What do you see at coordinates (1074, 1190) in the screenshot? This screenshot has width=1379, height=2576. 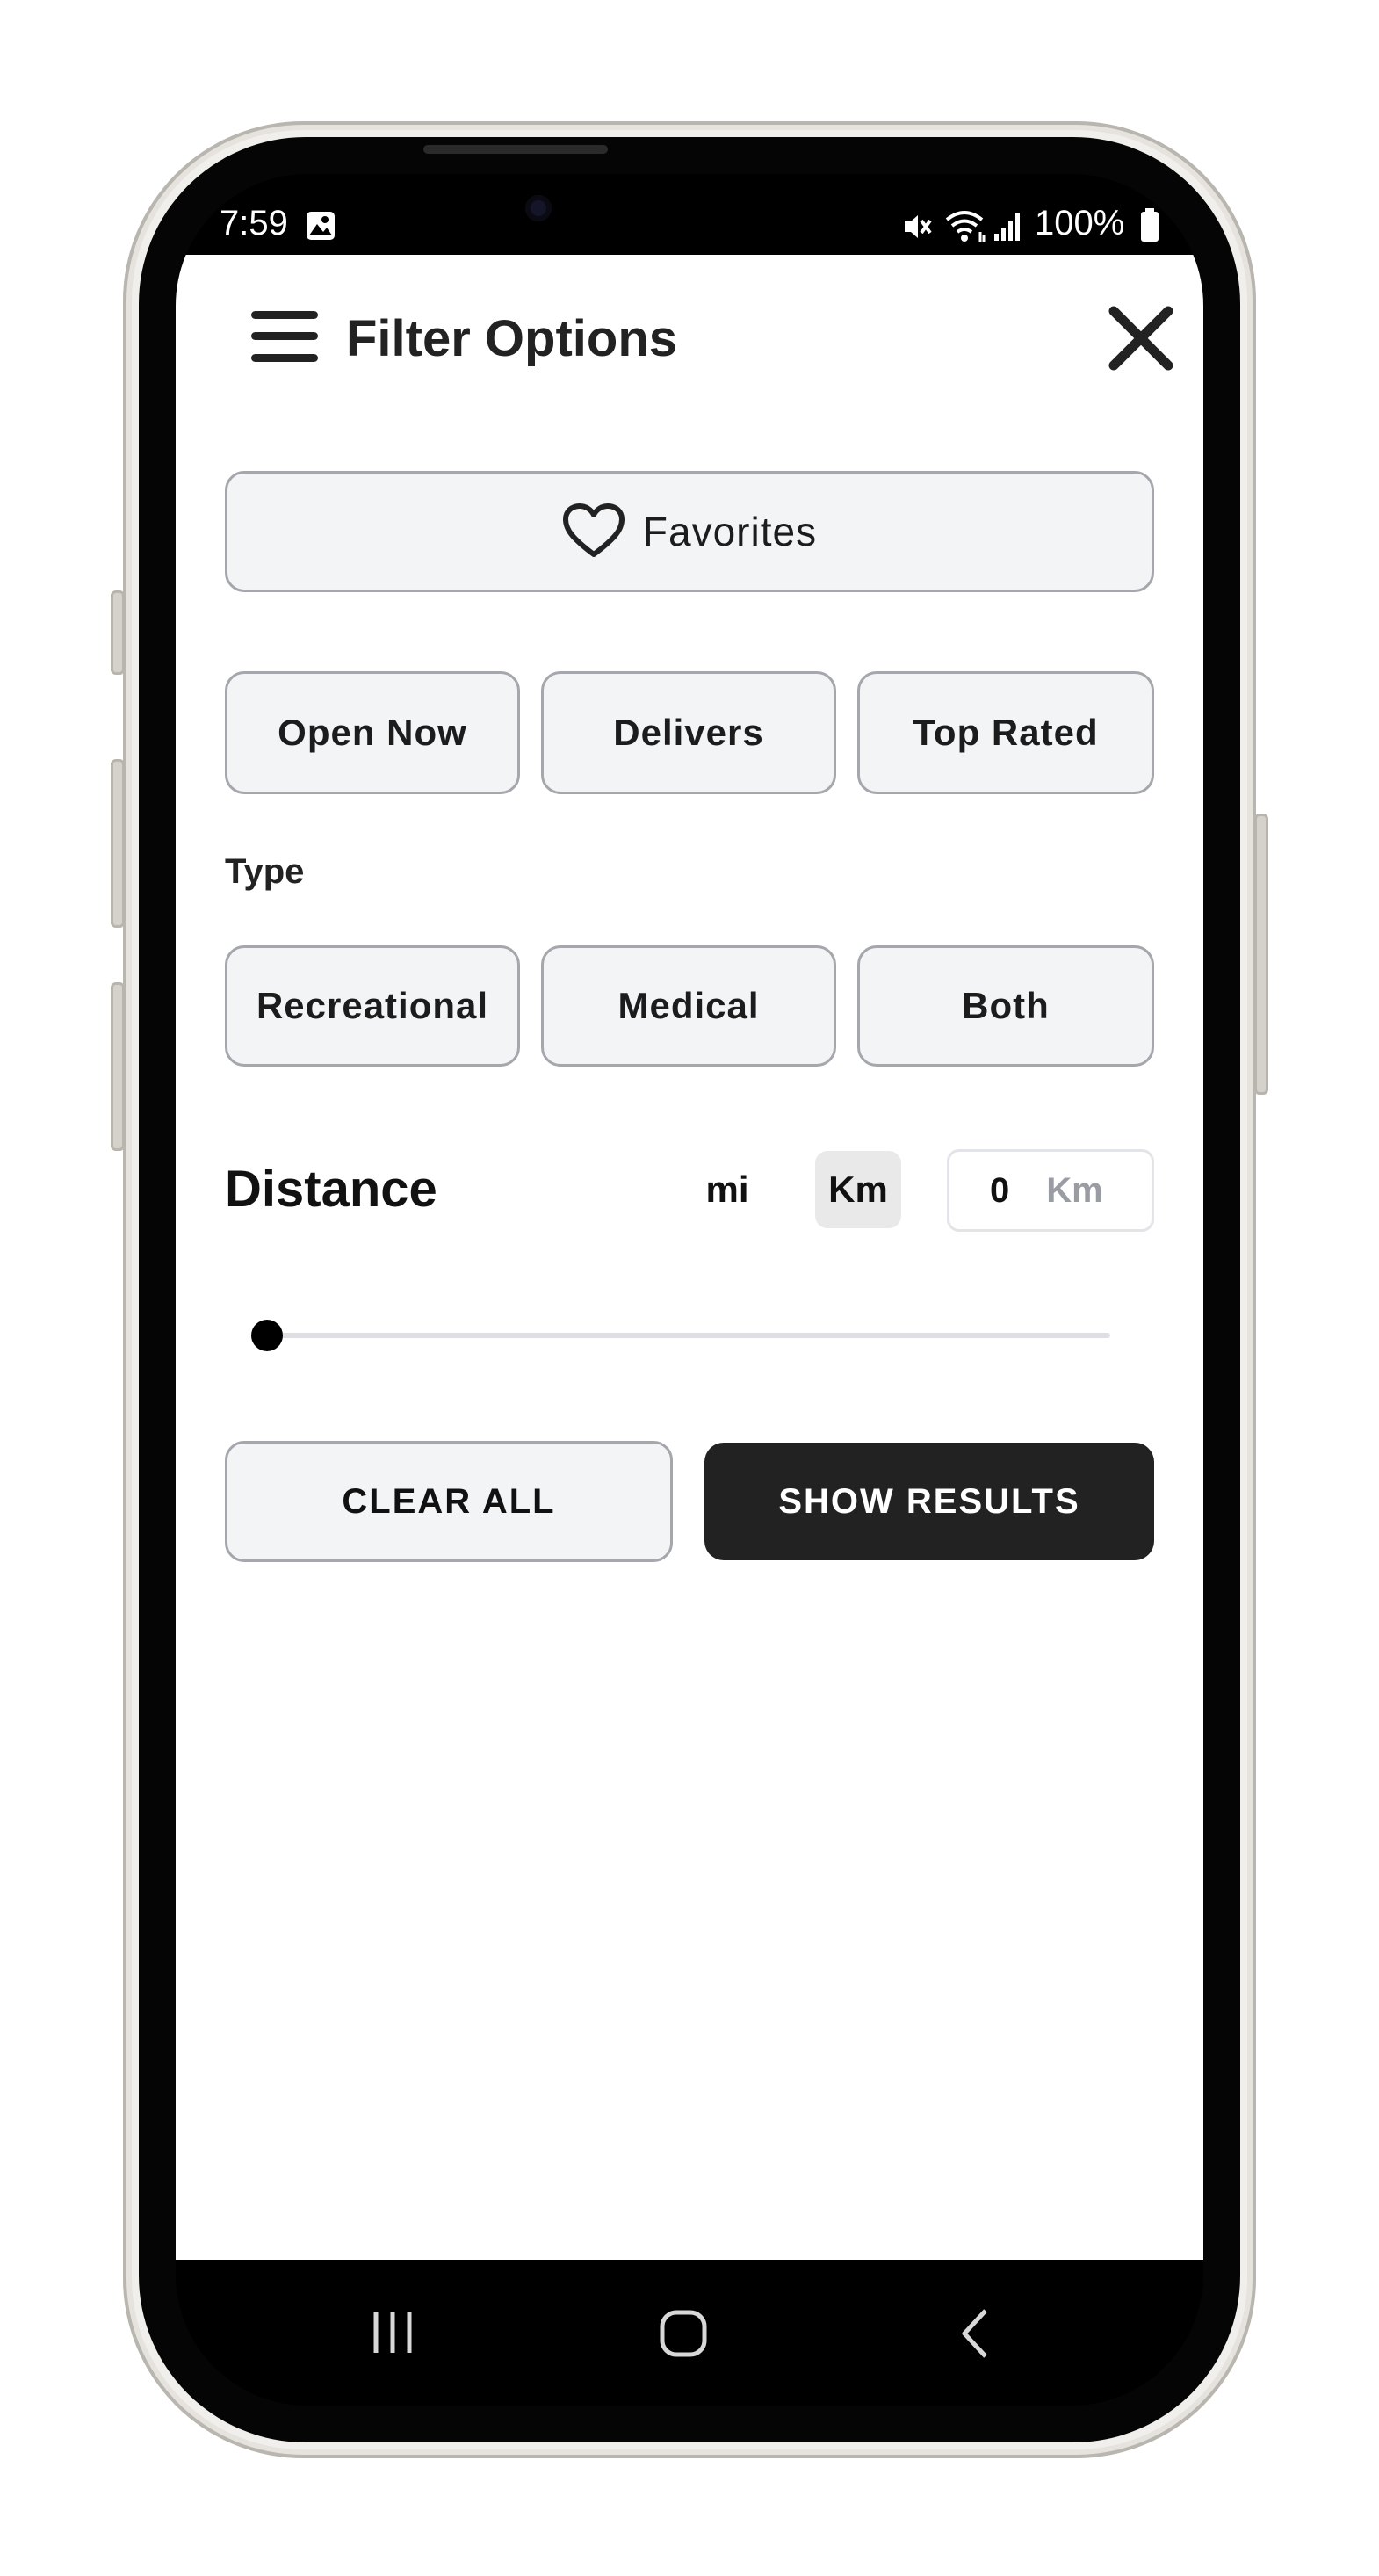 I see `distance-value-unit: Km` at bounding box center [1074, 1190].